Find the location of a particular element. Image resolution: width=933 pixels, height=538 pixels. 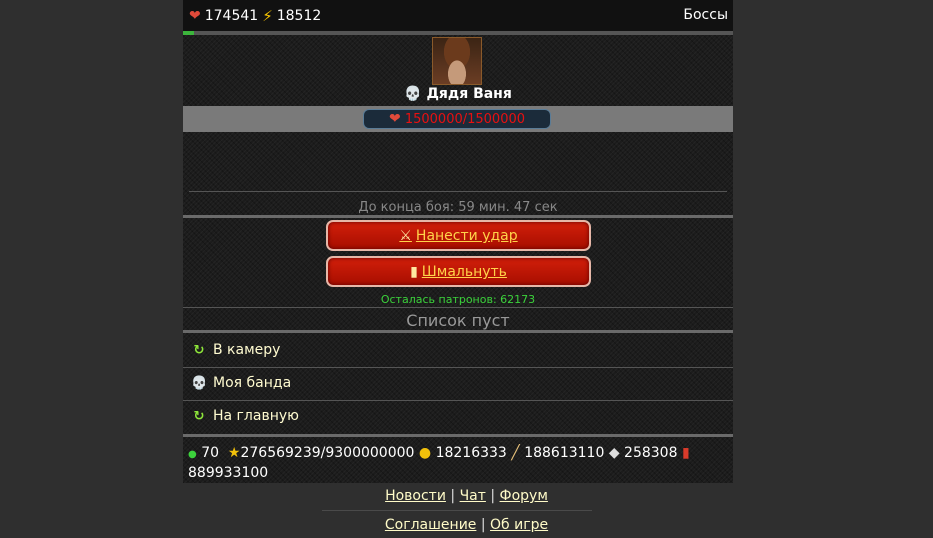

boss-hp-pill: ❤ 1500000/1500000 is located at coordinates (457, 119).